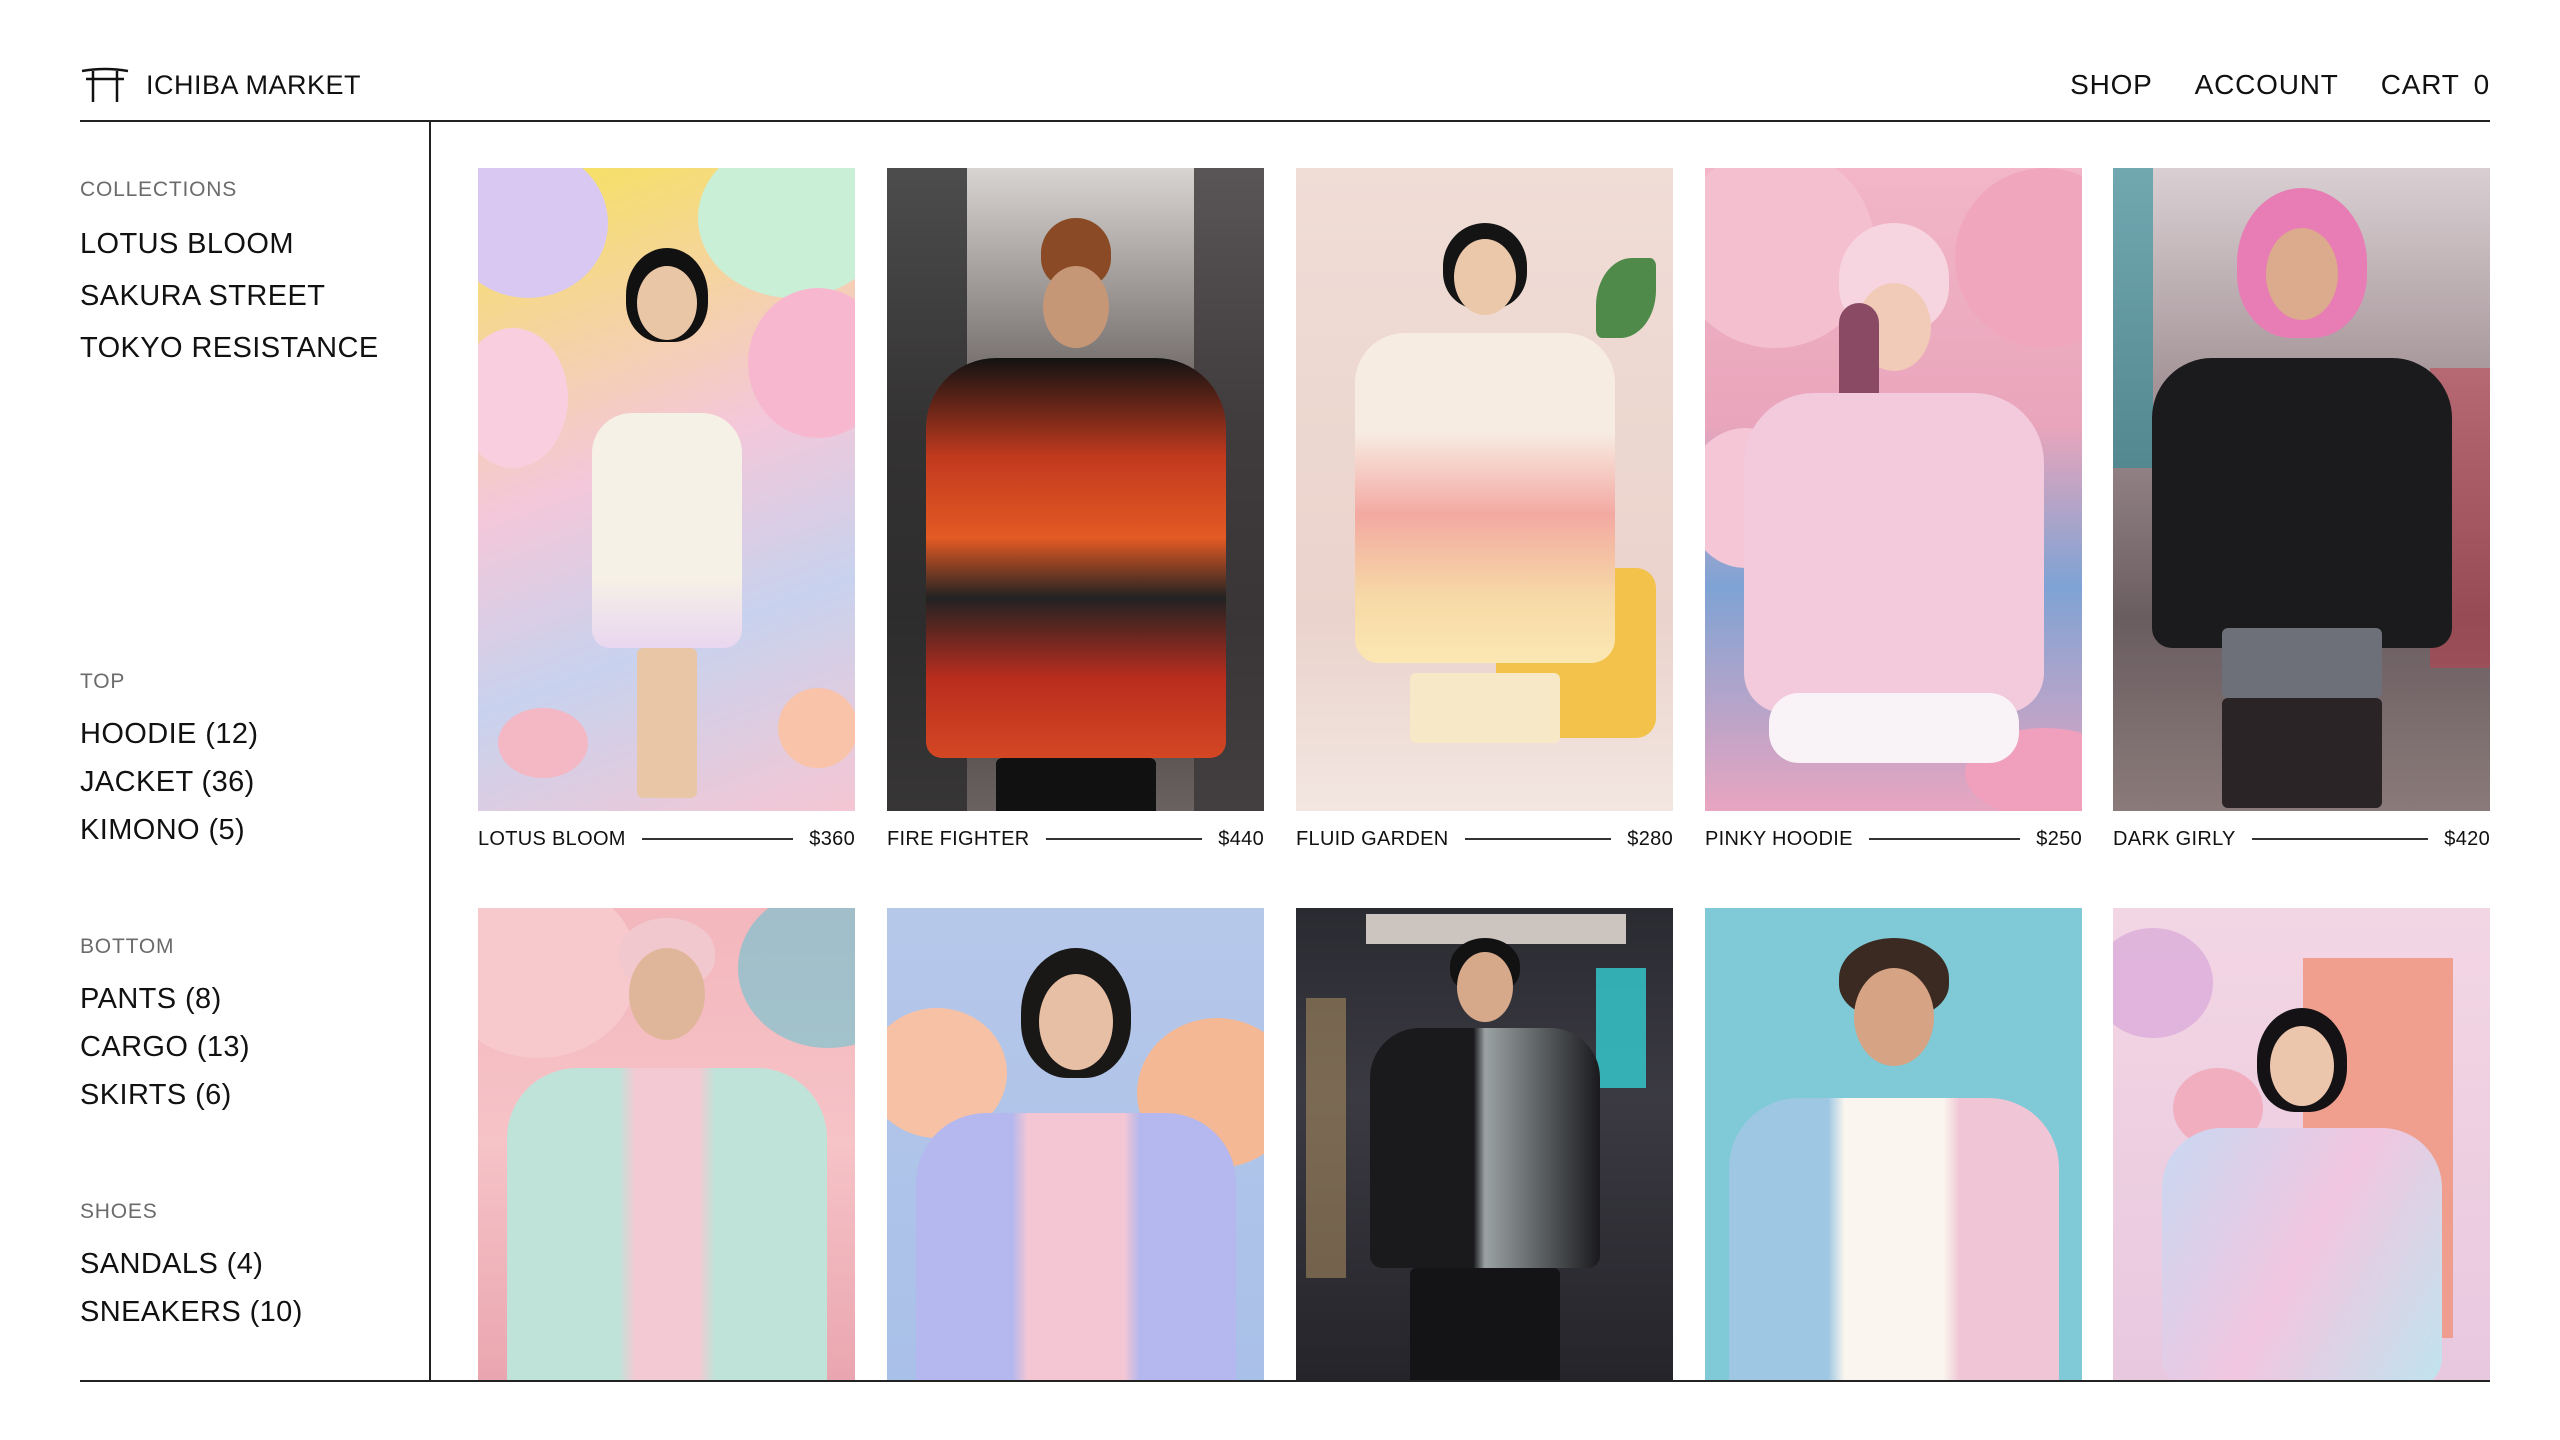  Describe the element at coordinates (552, 838) in the screenshot. I see `product-name: LOTUS BLOOM` at that location.